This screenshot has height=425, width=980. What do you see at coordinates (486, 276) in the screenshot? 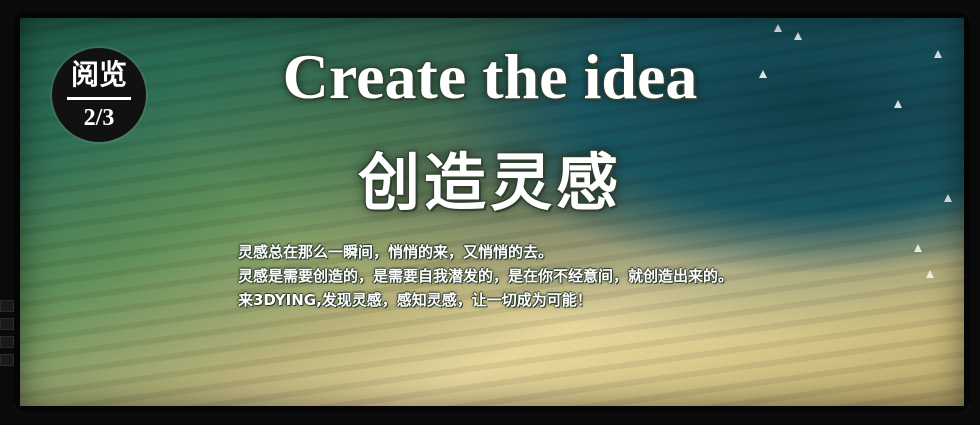
I see `description-line: 灵感是需要创造的，是需要自我潜发的，是在你不经意间，就创造出来的。` at bounding box center [486, 276].